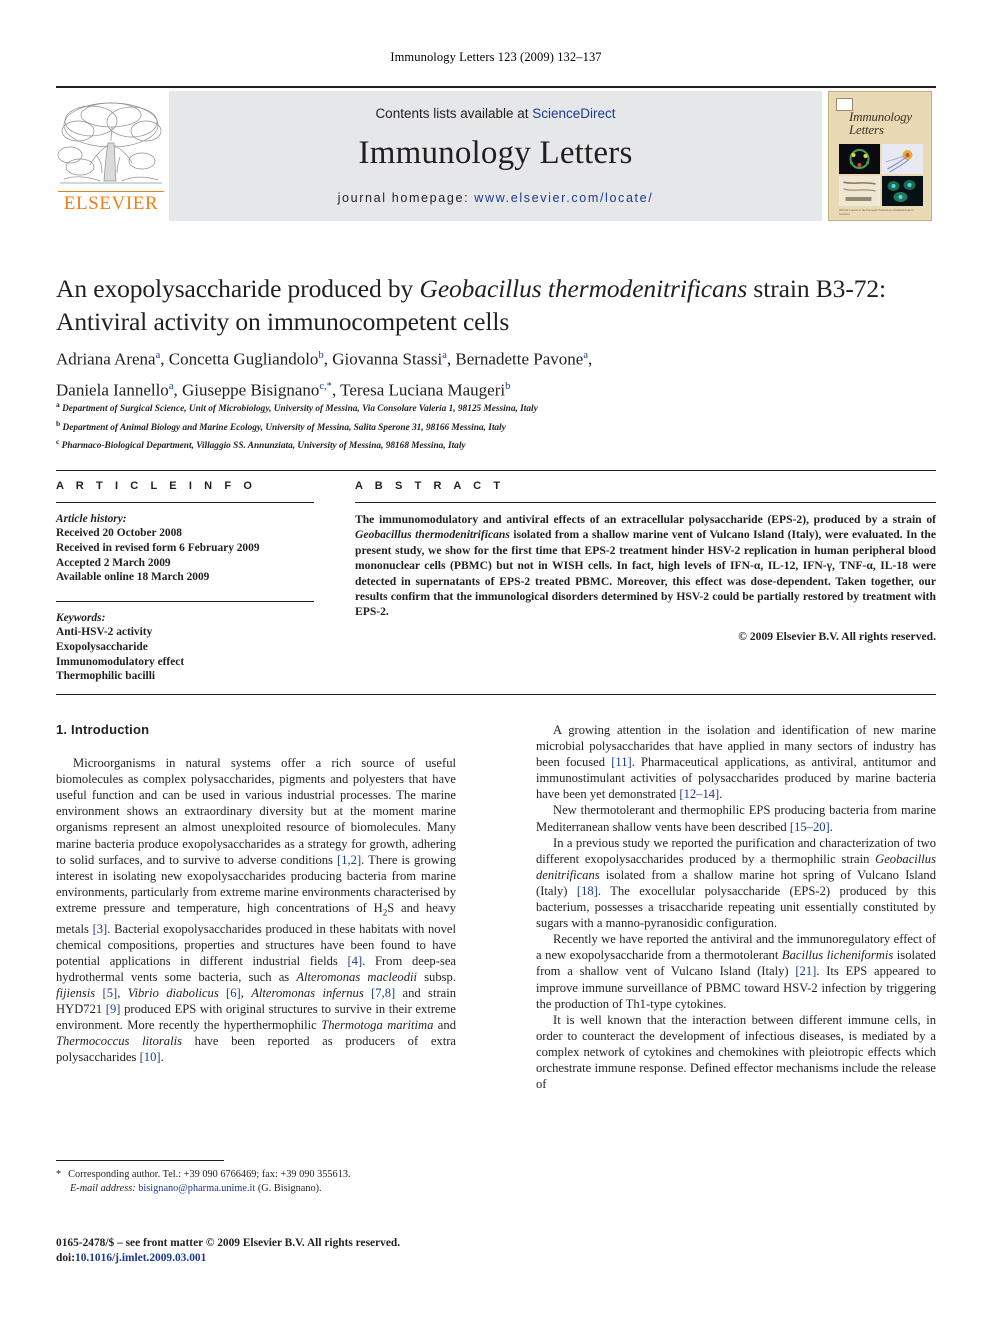 This screenshot has width=992, height=1323. Describe the element at coordinates (58, 404) in the screenshot. I see `affiliation-mark: a` at that location.